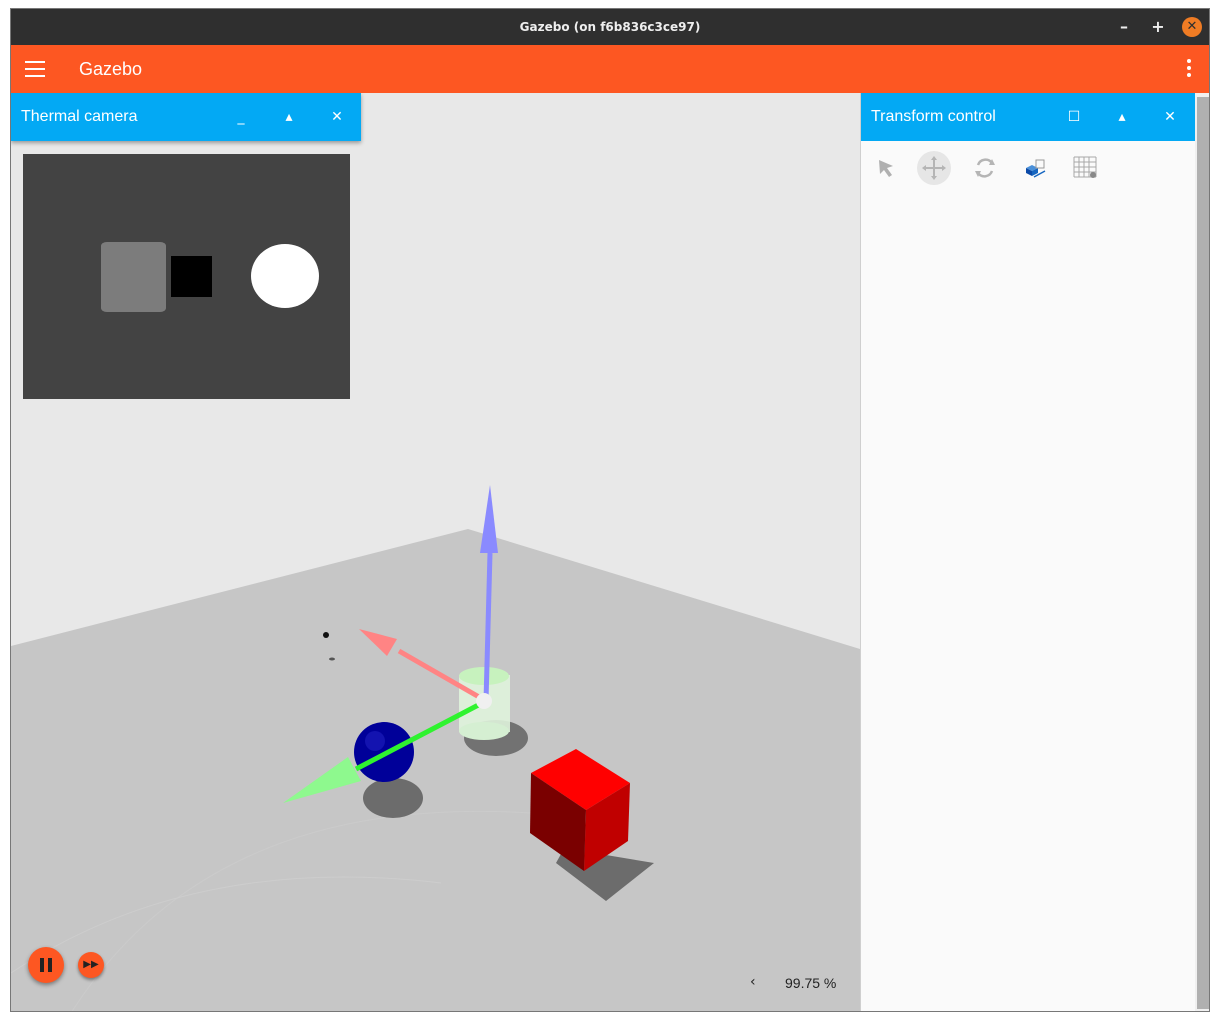 This screenshot has width=1220, height=1022. What do you see at coordinates (79, 116) in the screenshot?
I see `thermal-camera-title: Thermal camera` at bounding box center [79, 116].